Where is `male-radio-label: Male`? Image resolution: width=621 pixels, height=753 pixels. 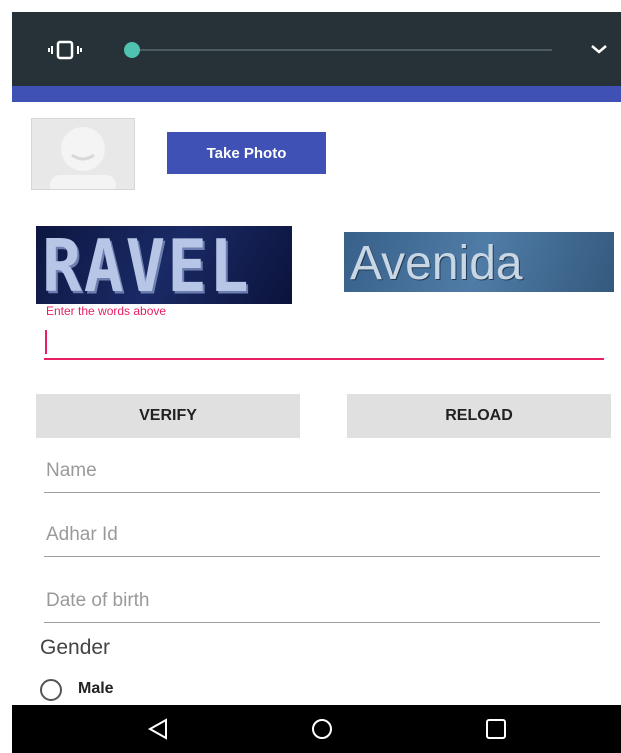 male-radio-label: Male is located at coordinates (96, 689).